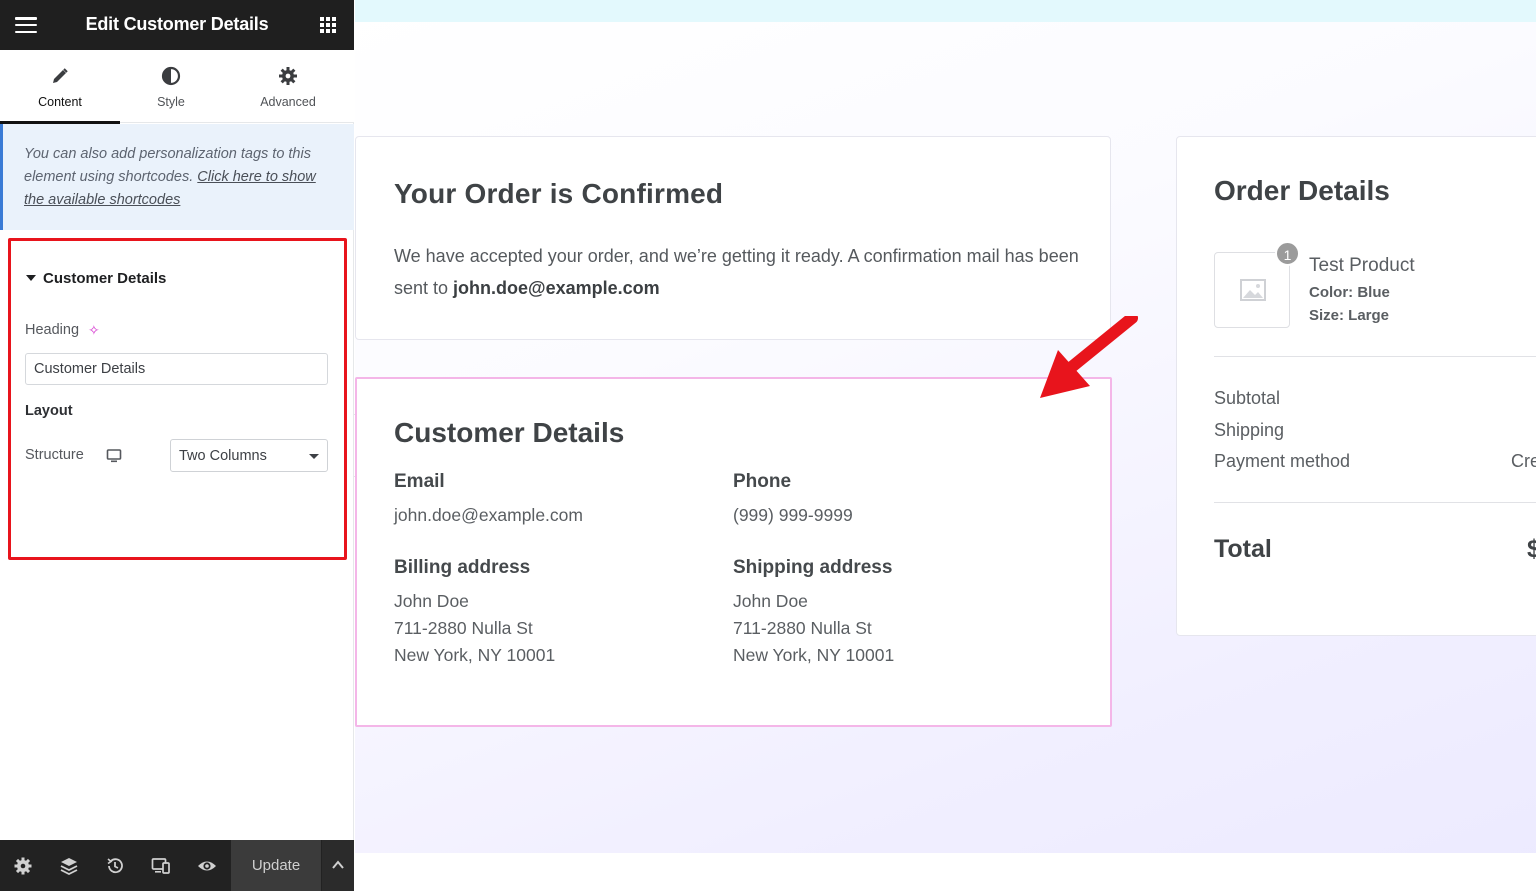  What do you see at coordinates (814, 655) in the screenshot?
I see `shipping-address-line: New York, NY 10001` at bounding box center [814, 655].